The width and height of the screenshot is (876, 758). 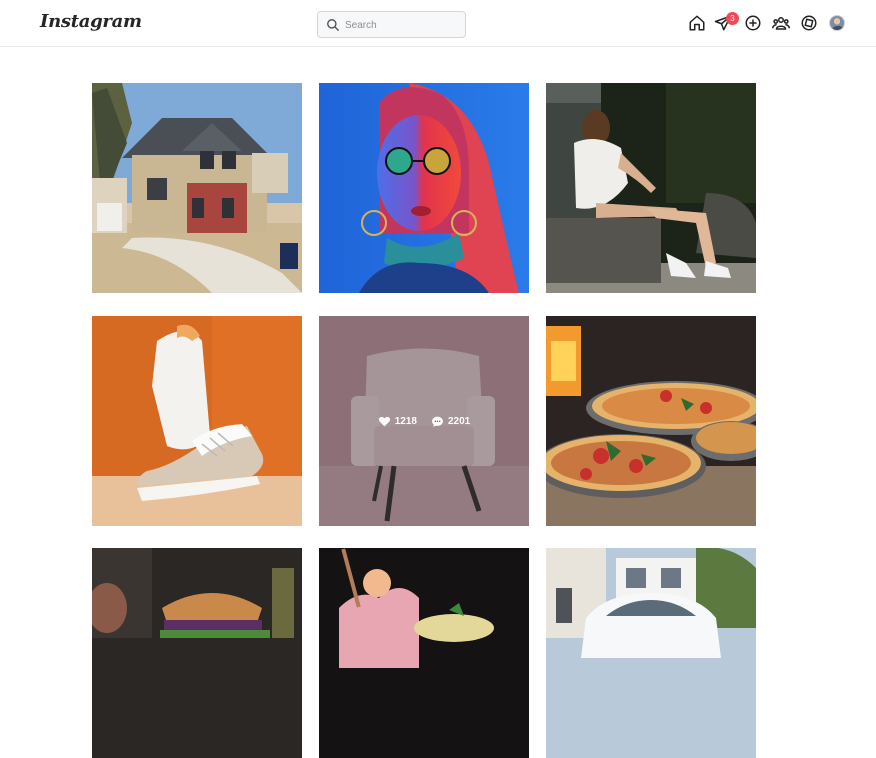 I want to click on drinks-photo, so click(x=424, y=653).